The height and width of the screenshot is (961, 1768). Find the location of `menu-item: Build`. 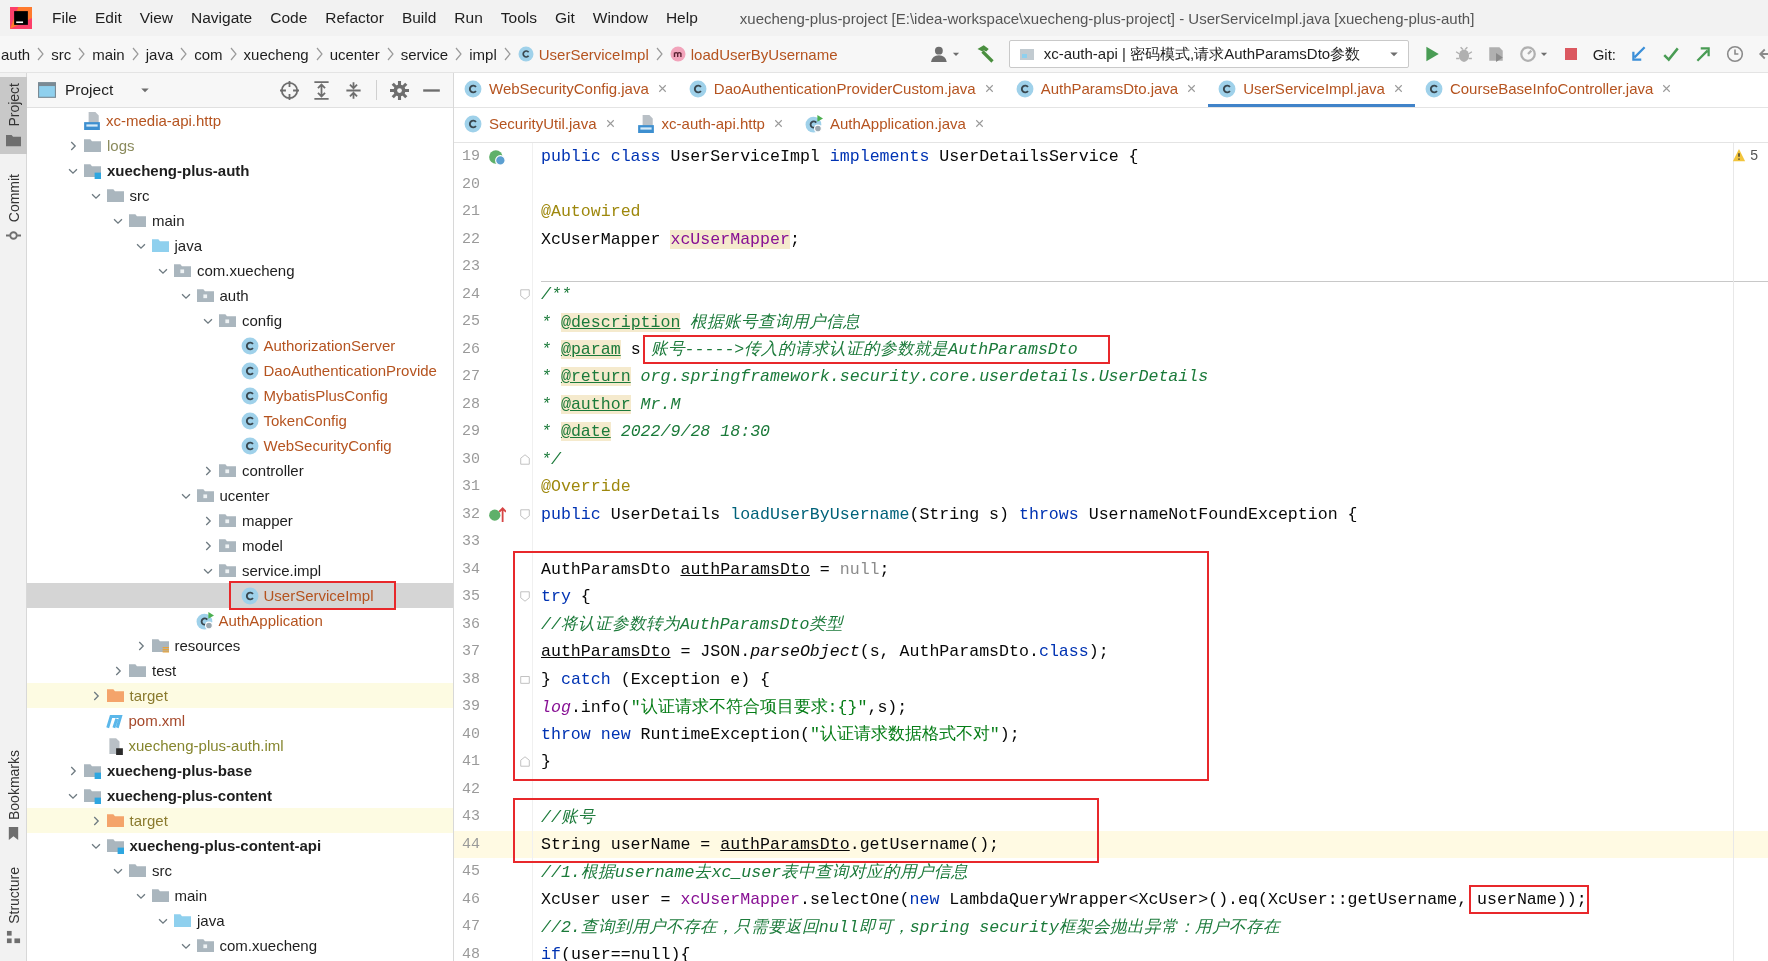

menu-item: Build is located at coordinates (419, 18).